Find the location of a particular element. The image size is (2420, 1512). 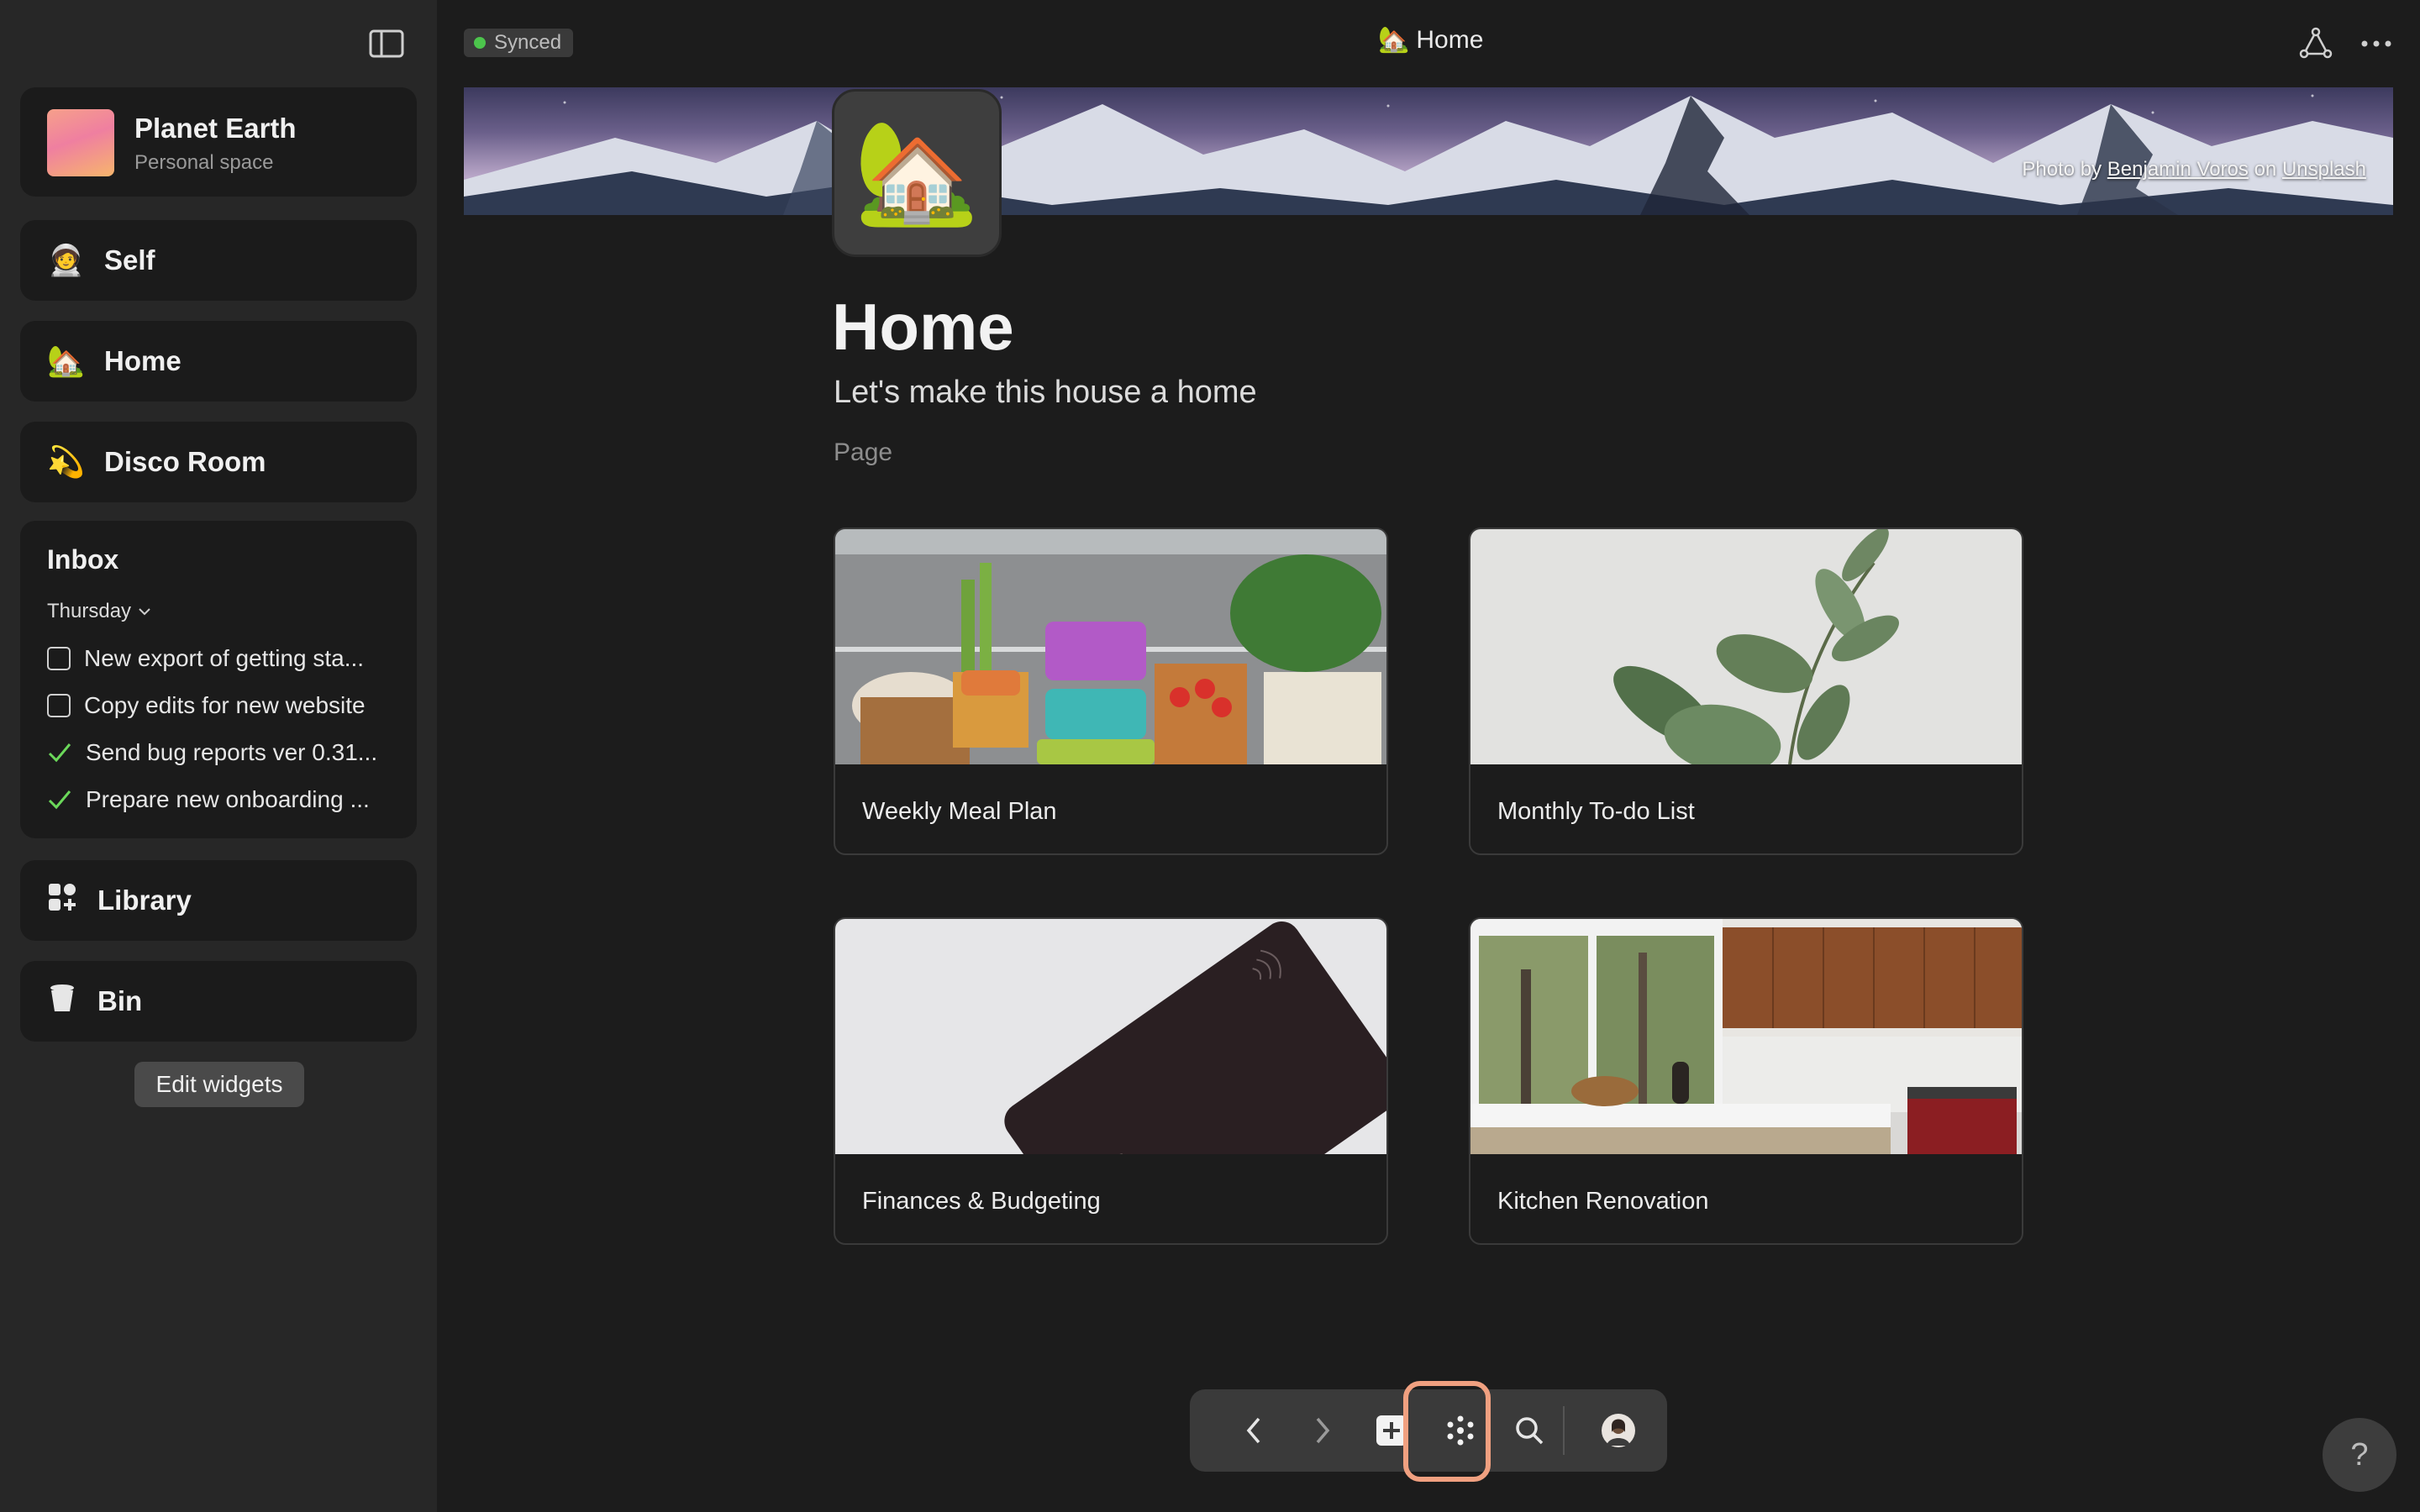

breadcrumb-title: Home is located at coordinates (1450, 39).